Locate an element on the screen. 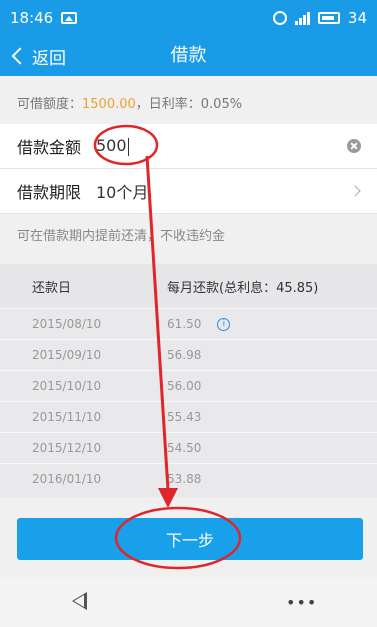 The image size is (377, 627). status-icons: 34 is located at coordinates (319, 18).